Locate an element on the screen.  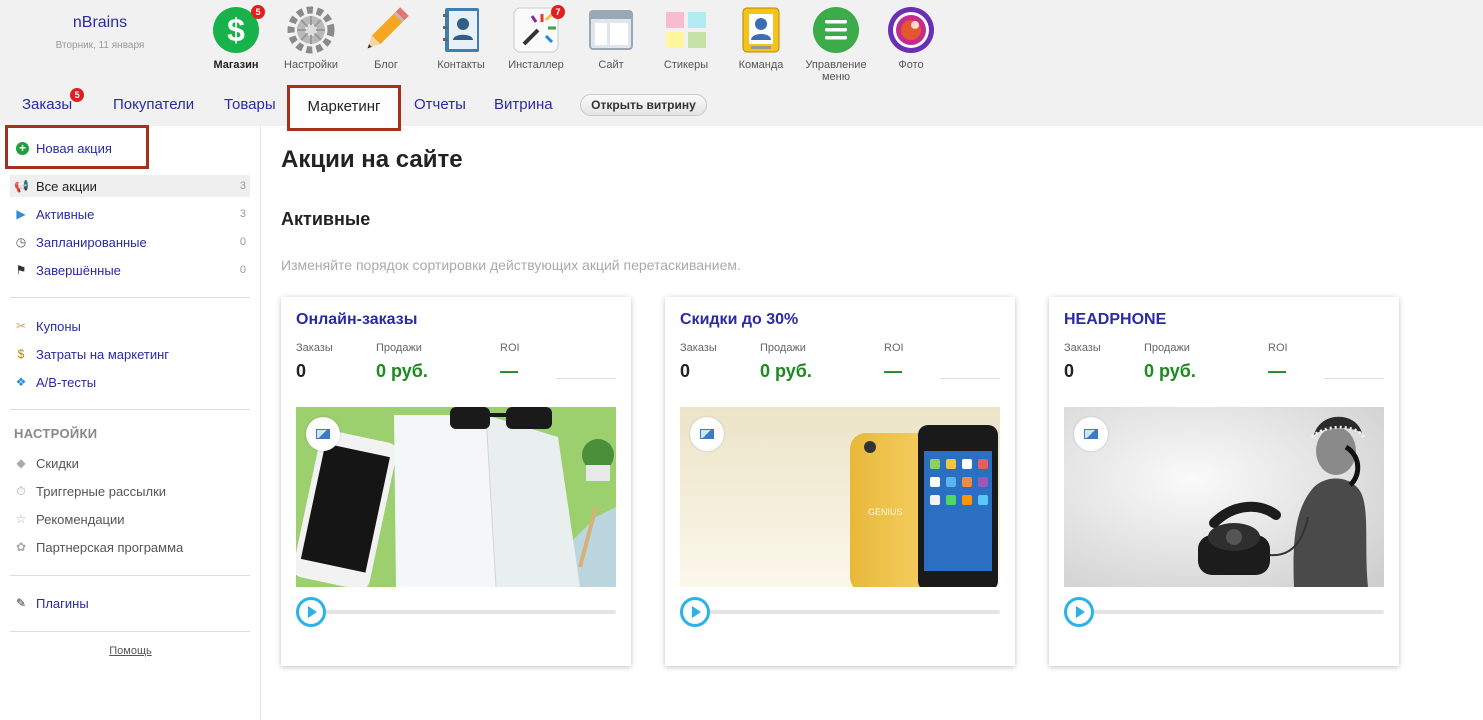
contacts-book-icon is located at coordinates (461, 30).